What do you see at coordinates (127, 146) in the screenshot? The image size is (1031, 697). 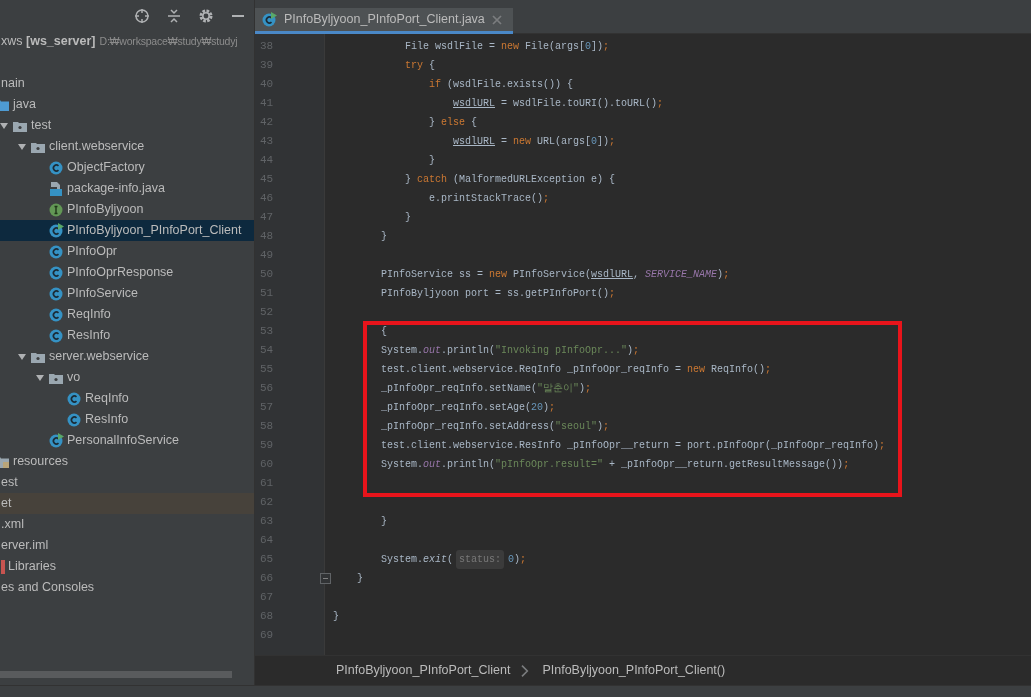 I see `tree-item: client.webservice` at bounding box center [127, 146].